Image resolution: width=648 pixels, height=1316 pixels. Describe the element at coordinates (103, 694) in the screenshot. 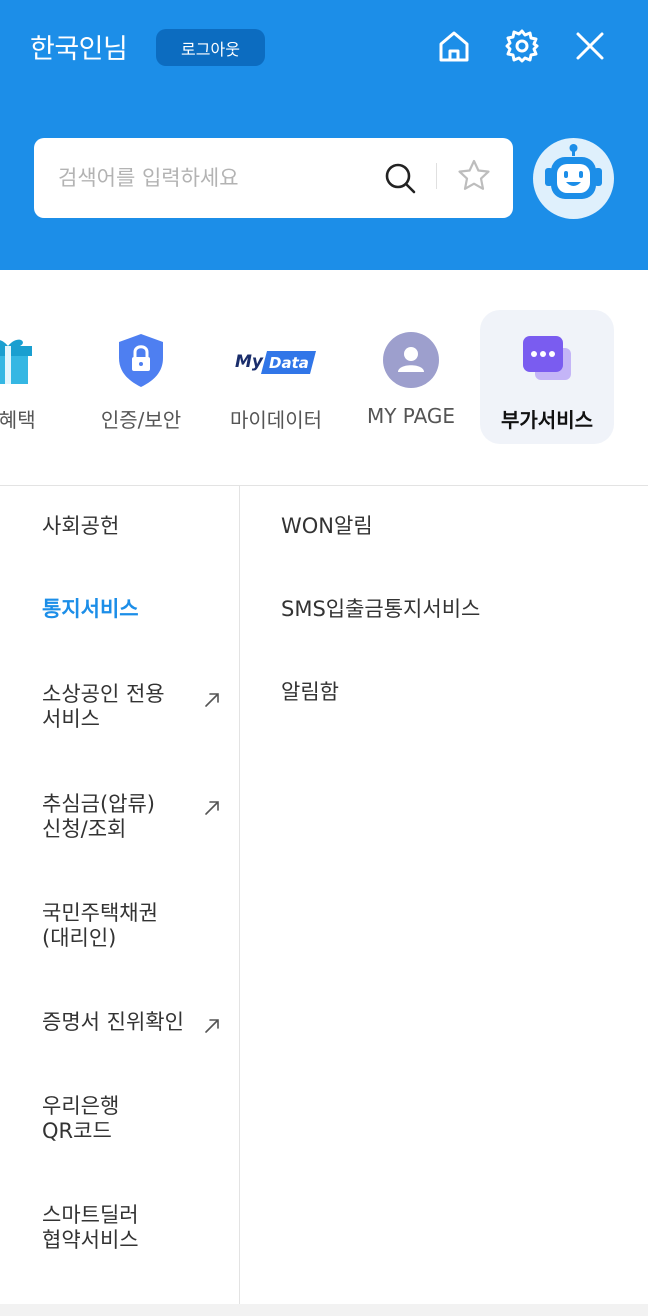

I see `side-menu-label: 소상공인 전용` at that location.